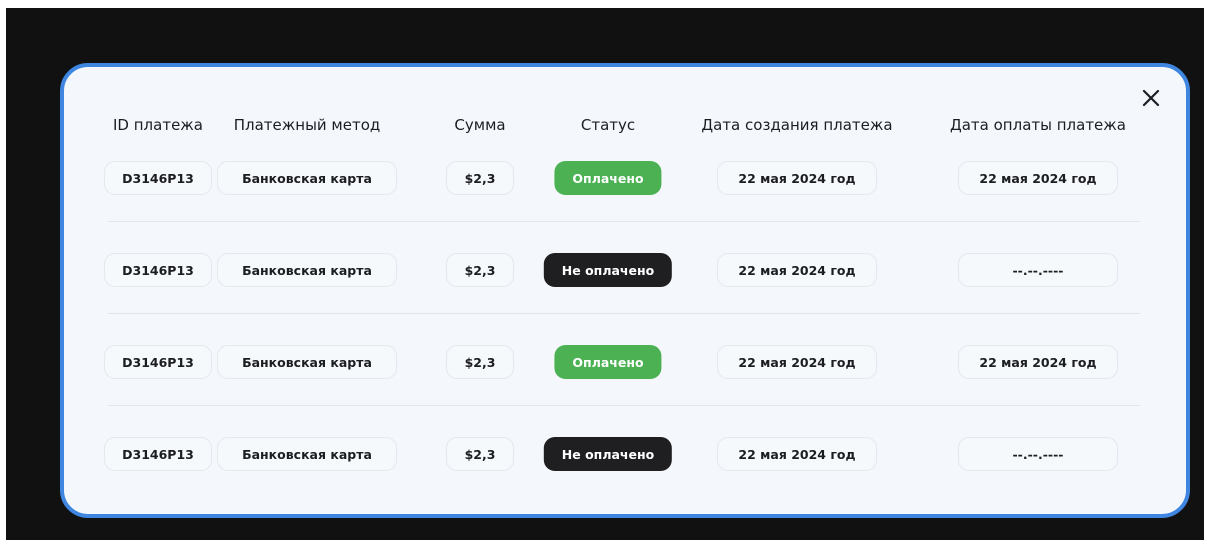 This screenshot has height=546, width=1207. What do you see at coordinates (1038, 125) in the screenshot?
I see `header-paid-date: Дата оплаты платежа` at bounding box center [1038, 125].